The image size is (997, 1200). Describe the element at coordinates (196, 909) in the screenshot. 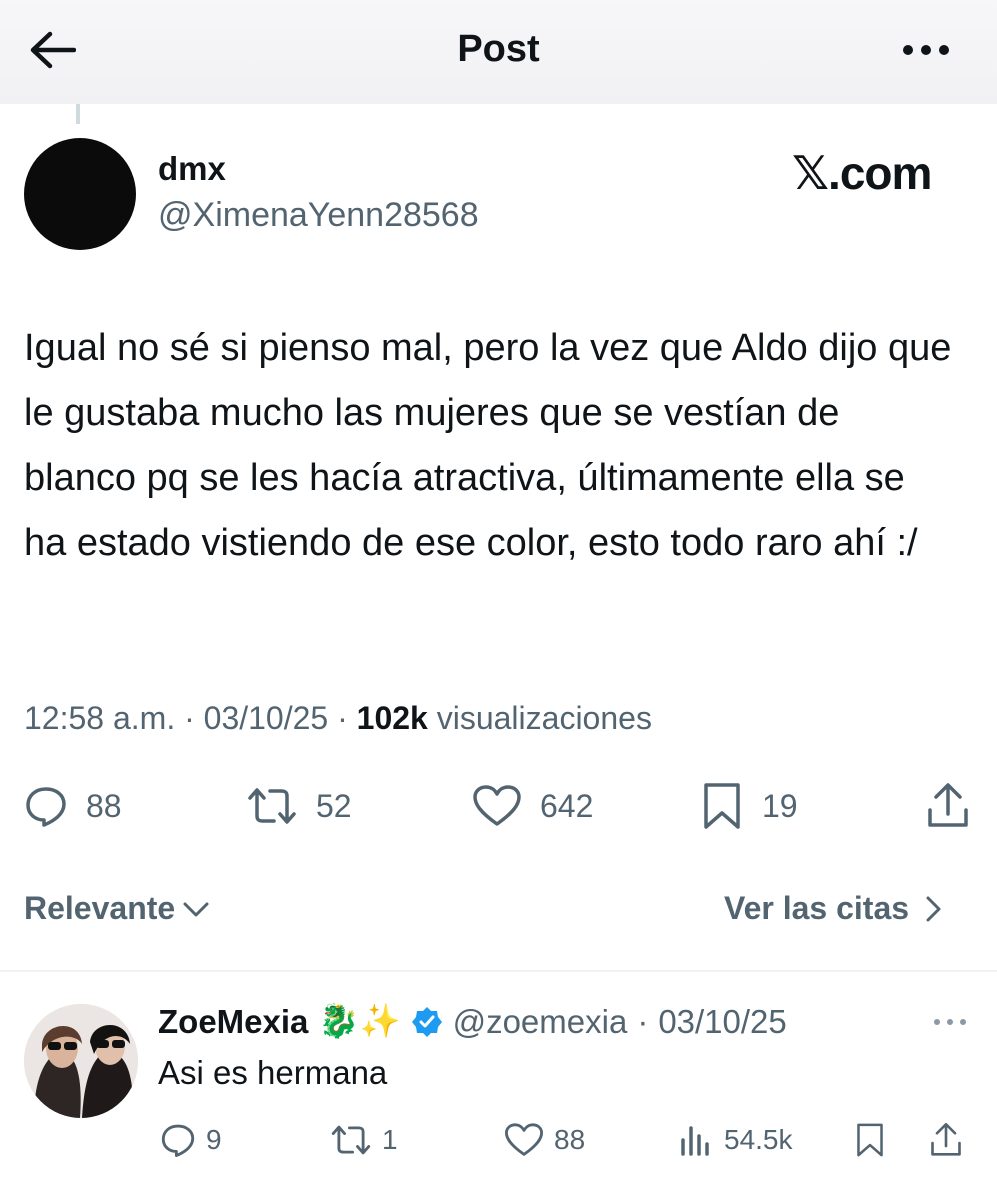

I see `chevron-down-icon` at that location.